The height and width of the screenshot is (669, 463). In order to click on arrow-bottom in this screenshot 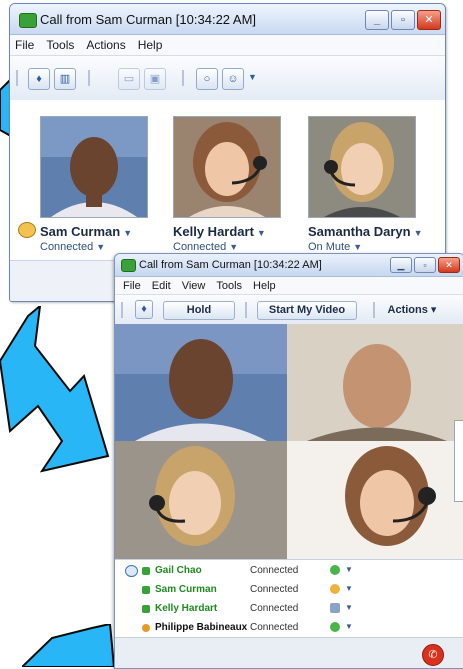, I will do `click(68, 645)`.